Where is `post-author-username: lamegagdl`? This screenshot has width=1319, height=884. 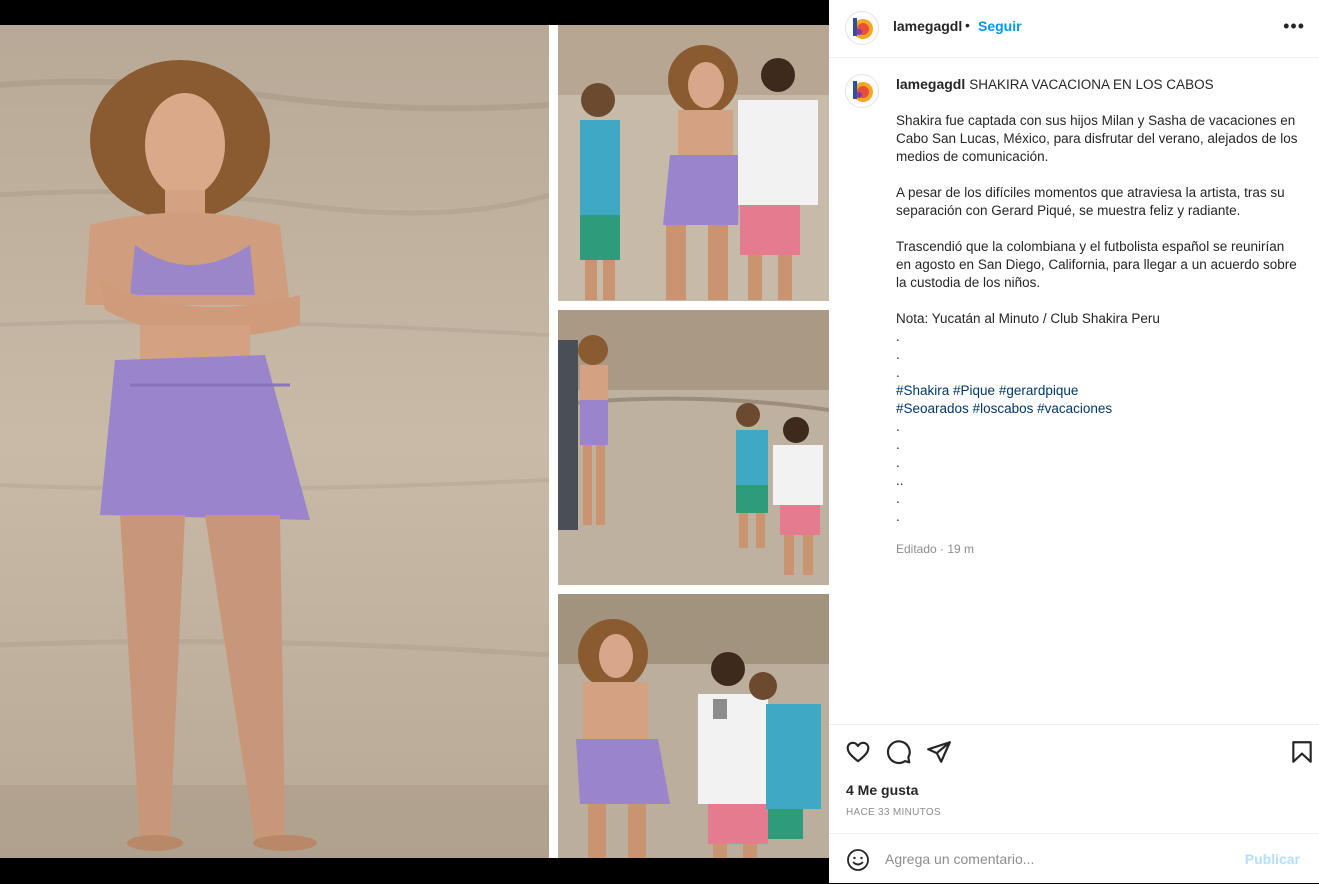
post-author-username: lamegagdl is located at coordinates (927, 26).